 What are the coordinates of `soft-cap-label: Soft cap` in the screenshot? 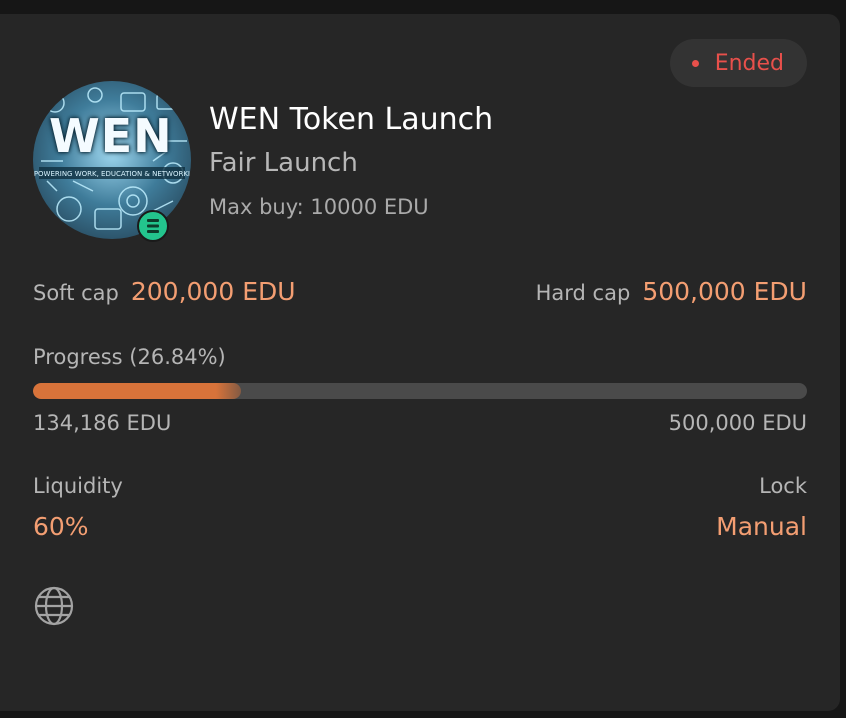 It's located at (76, 293).